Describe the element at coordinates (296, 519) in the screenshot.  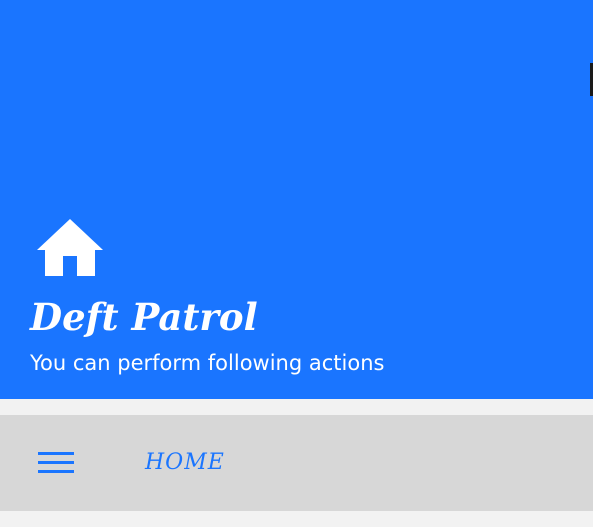
I see `page-background` at that location.